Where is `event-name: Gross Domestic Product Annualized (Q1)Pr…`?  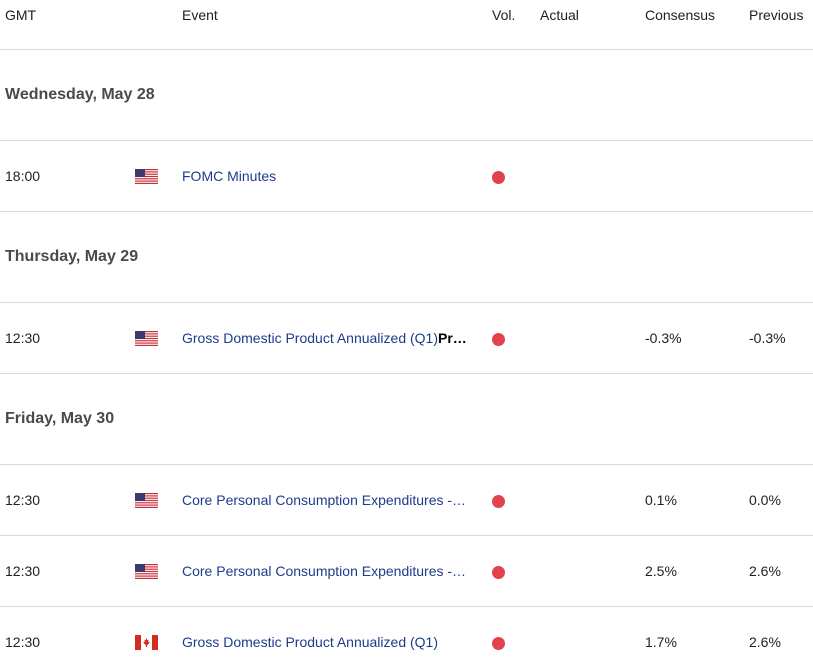 event-name: Gross Domestic Product Annualized (Q1)Pr… is located at coordinates (337, 338).